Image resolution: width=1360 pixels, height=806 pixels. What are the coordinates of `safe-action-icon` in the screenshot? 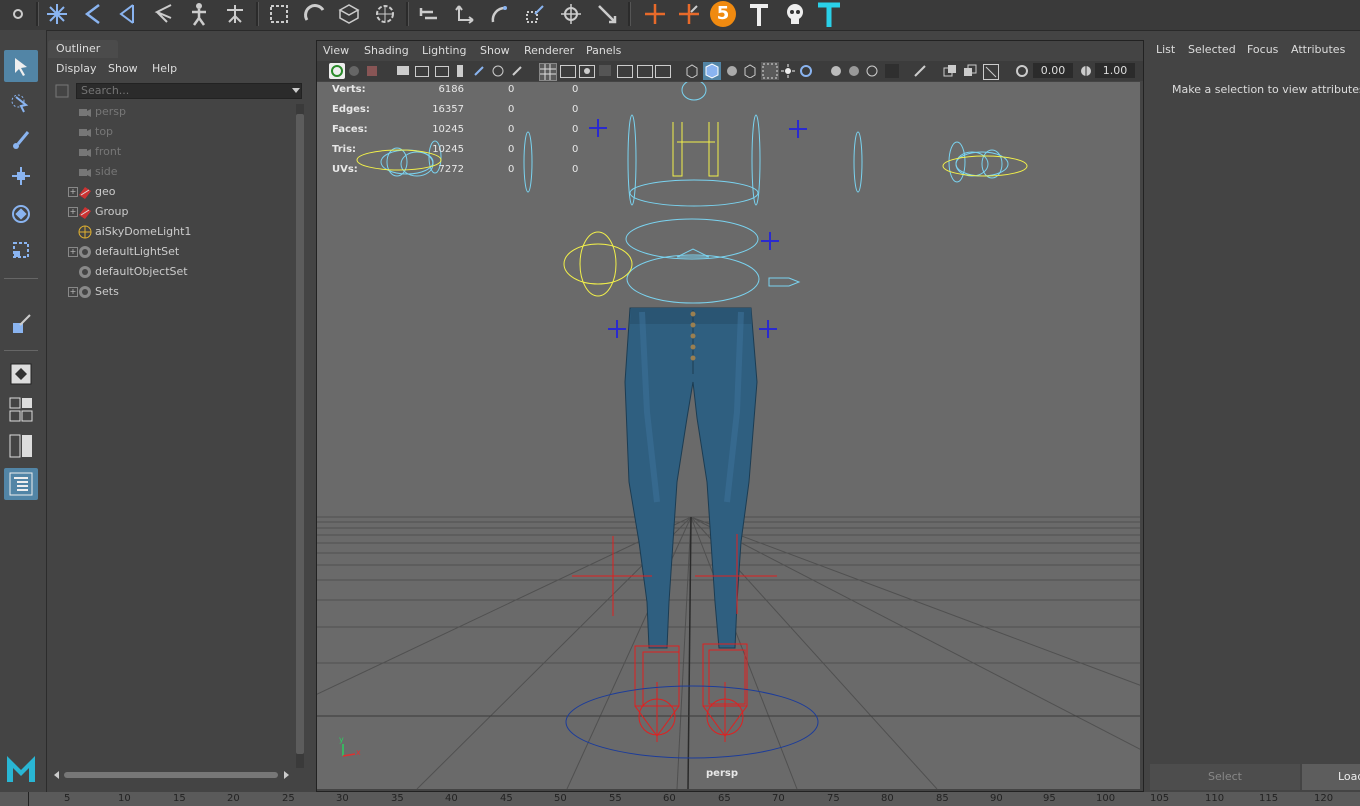 It's located at (517, 71).